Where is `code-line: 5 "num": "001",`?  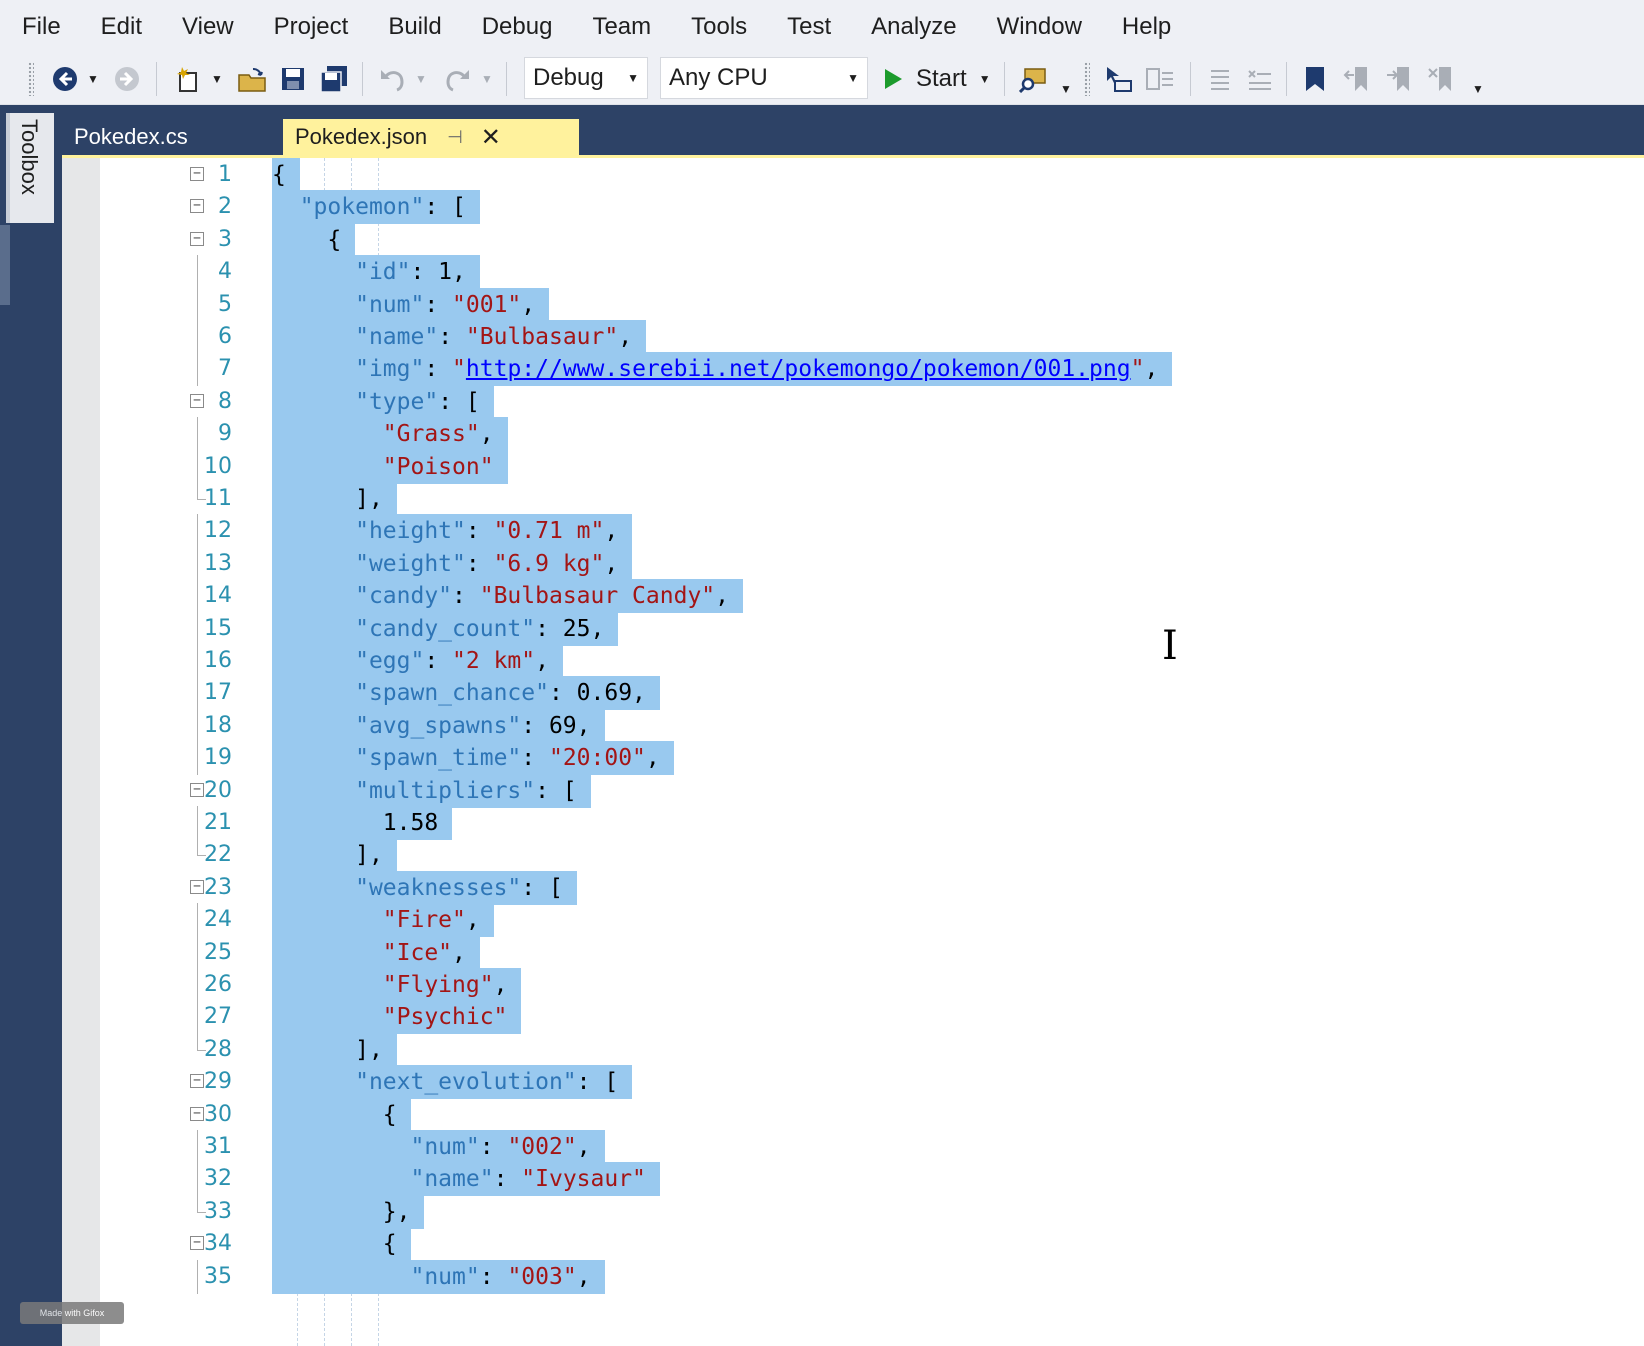
code-line: 5 "num": "001", is located at coordinates (853, 304).